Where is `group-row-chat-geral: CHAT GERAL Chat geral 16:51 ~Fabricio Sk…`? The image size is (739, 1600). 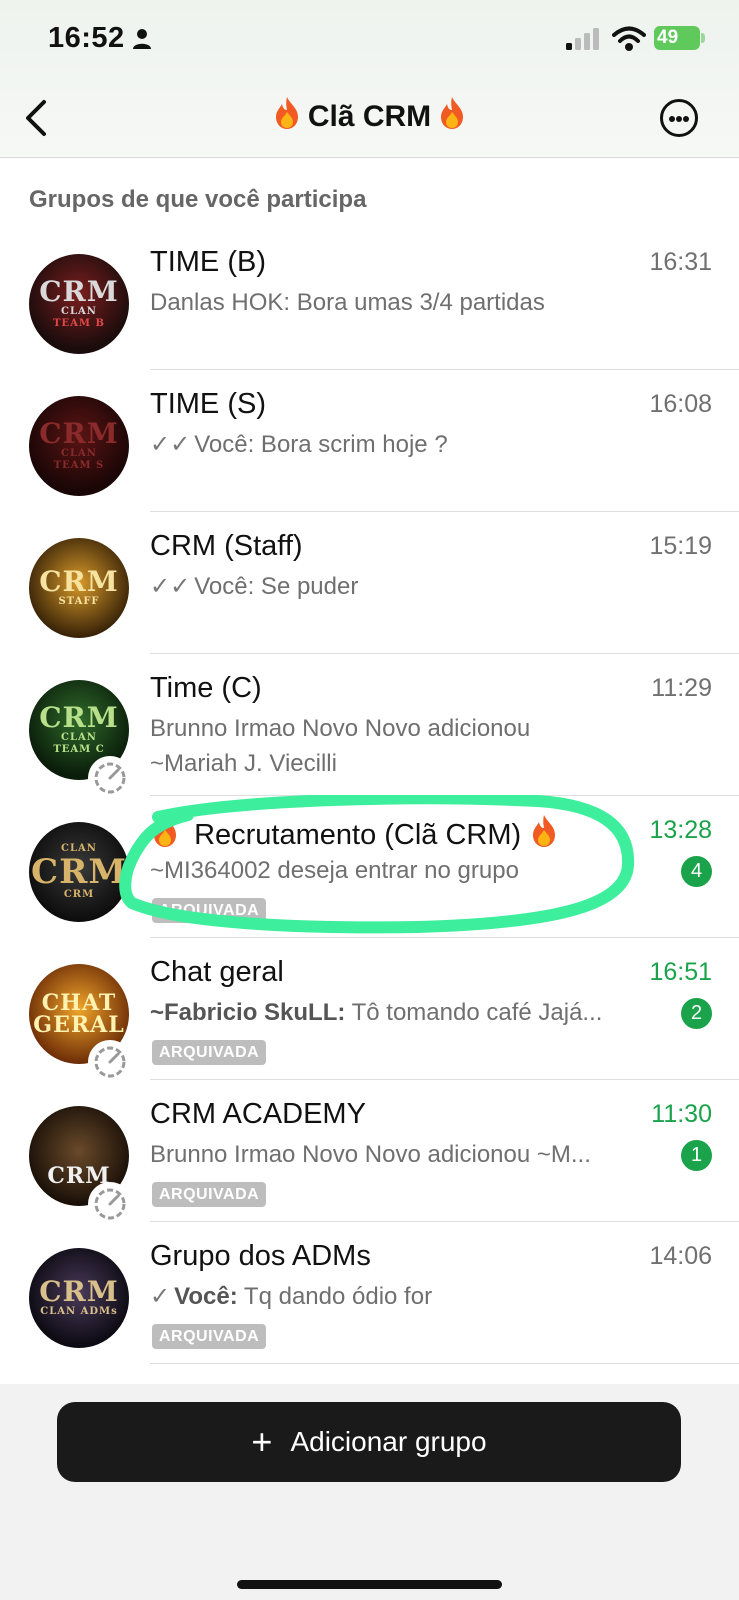
group-row-chat-geral: CHAT GERAL Chat geral 16:51 ~Fabricio Sk… is located at coordinates (369, 1011).